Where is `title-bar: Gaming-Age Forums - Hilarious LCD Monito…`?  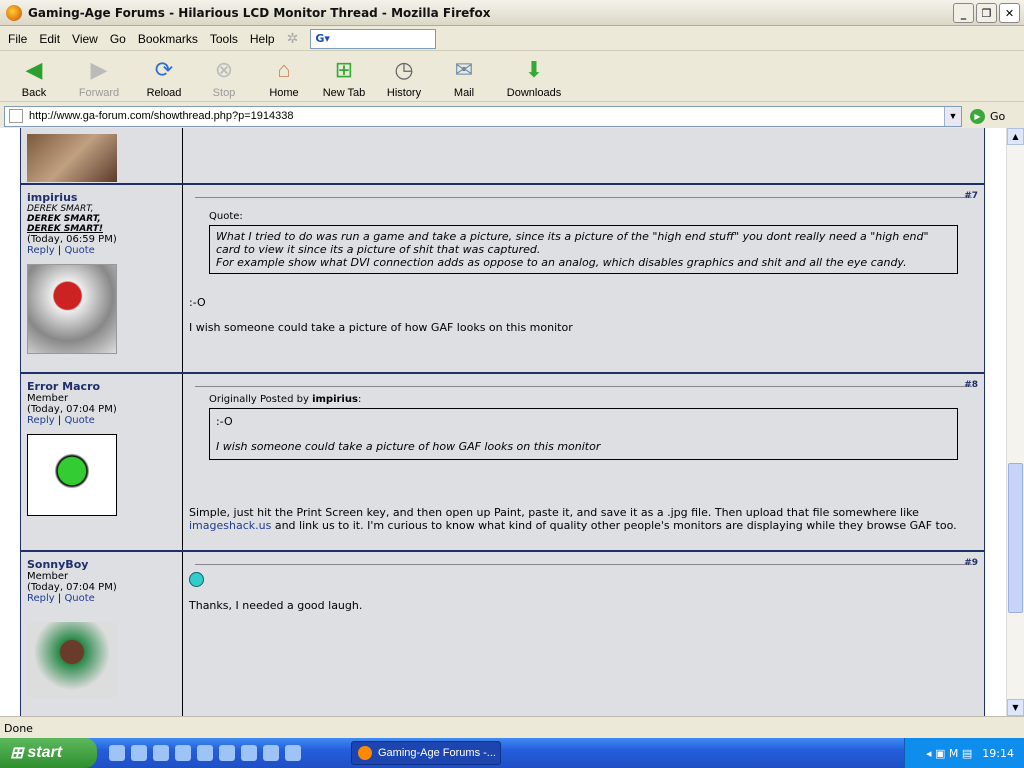 title-bar: Gaming-Age Forums - Hilarious LCD Monito… is located at coordinates (512, 13).